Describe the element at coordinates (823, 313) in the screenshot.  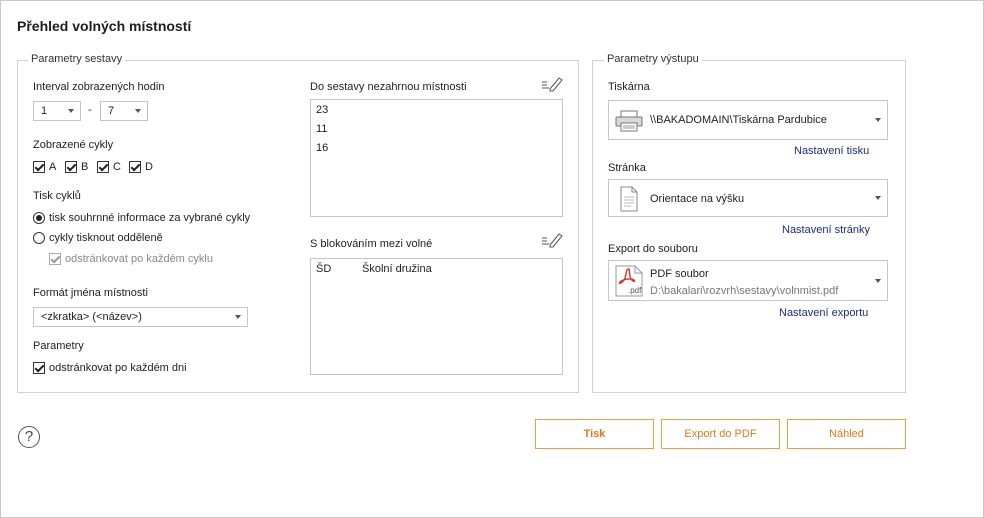
I see `export-settings-link: Nastavení exportu` at that location.